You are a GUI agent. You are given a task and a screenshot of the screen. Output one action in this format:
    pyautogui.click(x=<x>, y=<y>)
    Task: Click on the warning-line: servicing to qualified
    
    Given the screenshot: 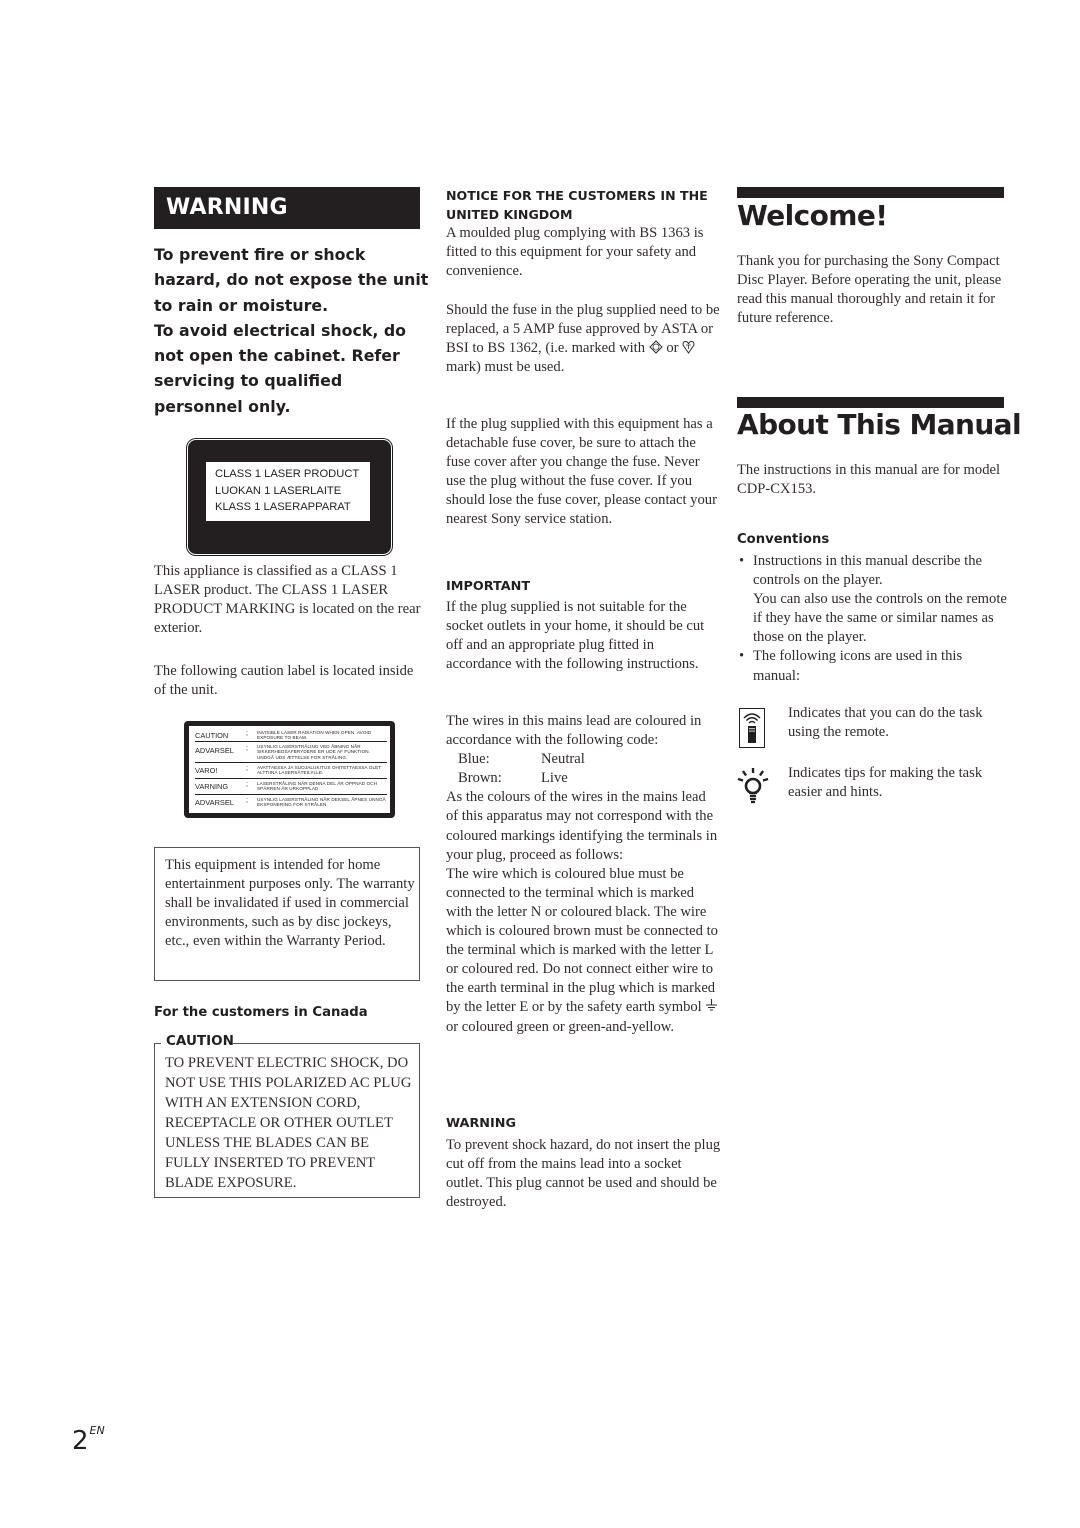 What is the action you would take?
    pyautogui.click(x=248, y=381)
    